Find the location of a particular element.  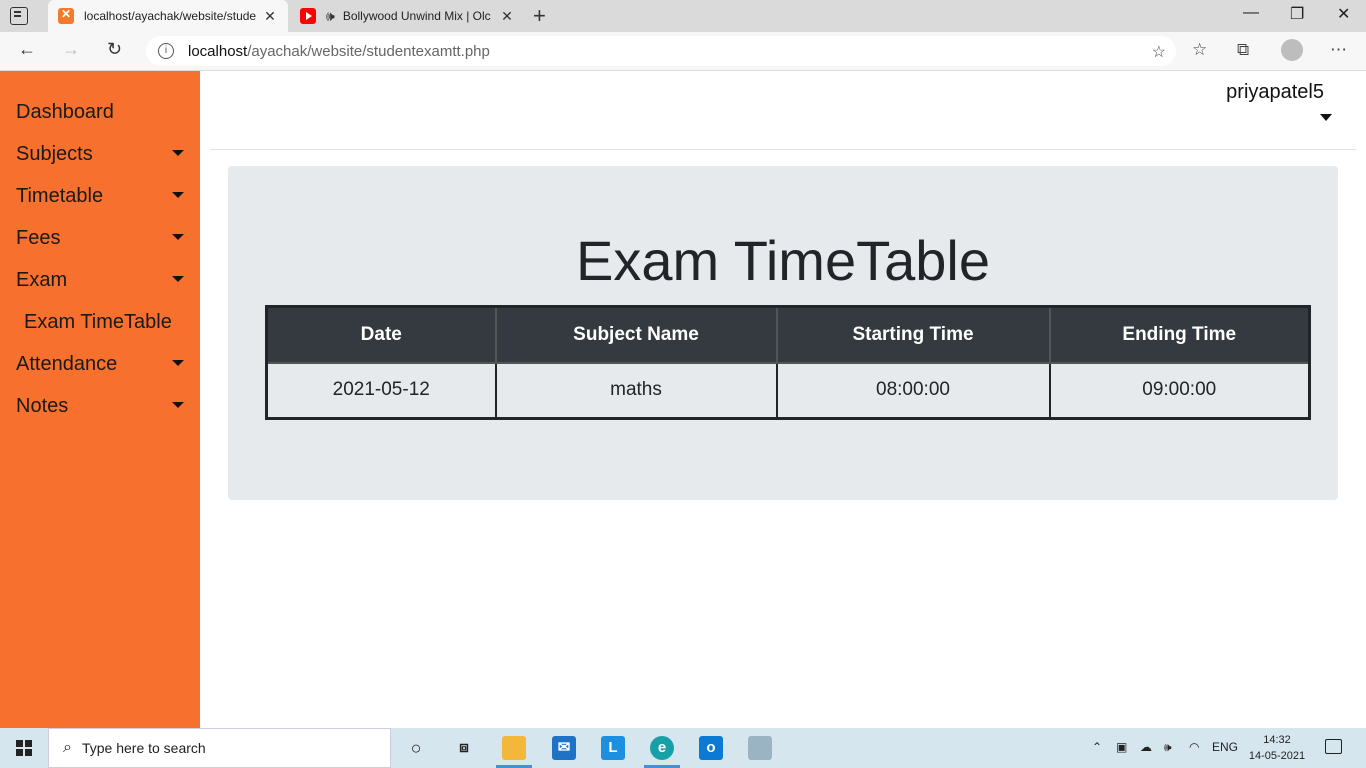

cortana-icon: ○ is located at coordinates (416, 748).